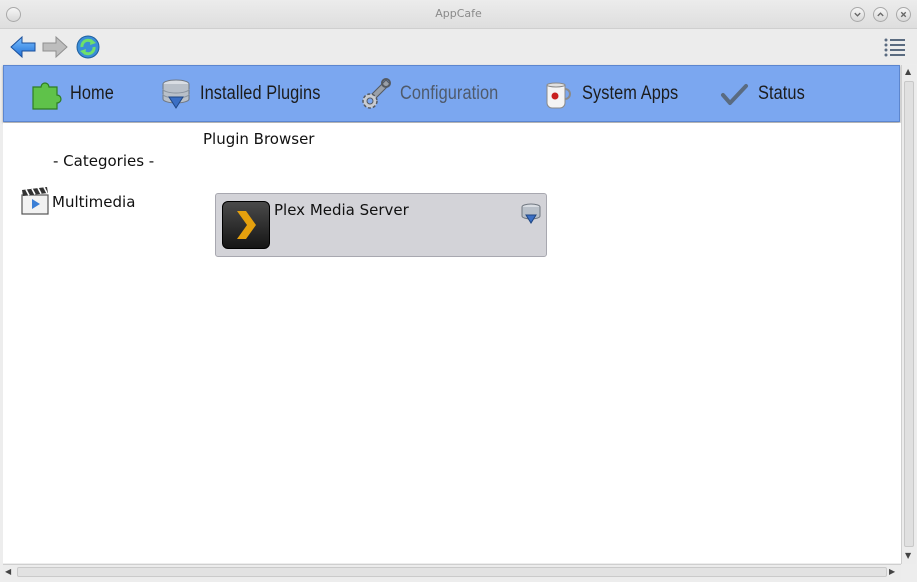 The width and height of the screenshot is (917, 582). I want to click on close-button, so click(903, 14).